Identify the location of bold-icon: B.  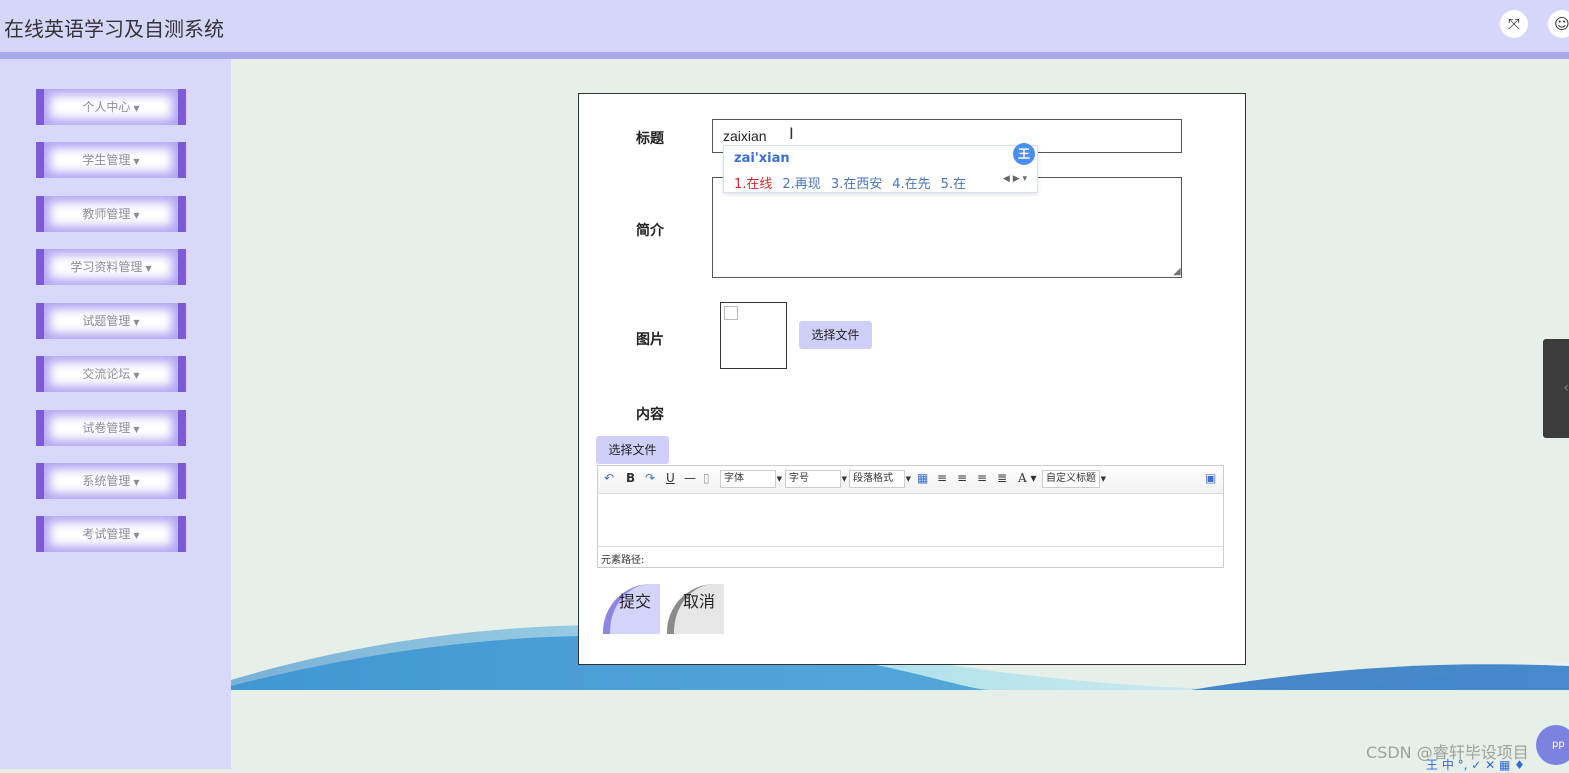
(630, 478).